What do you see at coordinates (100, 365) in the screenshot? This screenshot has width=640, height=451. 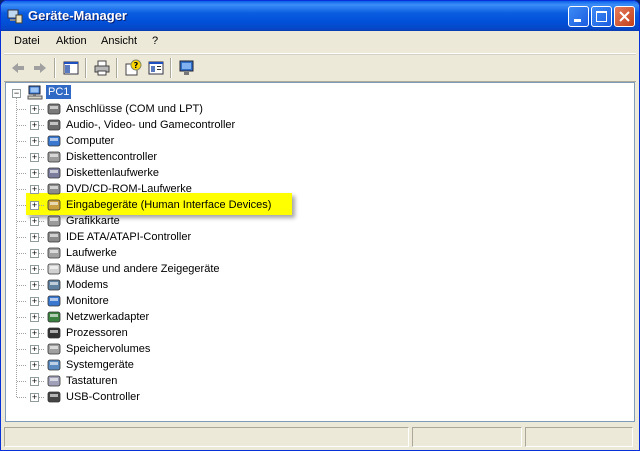 I see `tree-item-label: Systemgeräte` at bounding box center [100, 365].